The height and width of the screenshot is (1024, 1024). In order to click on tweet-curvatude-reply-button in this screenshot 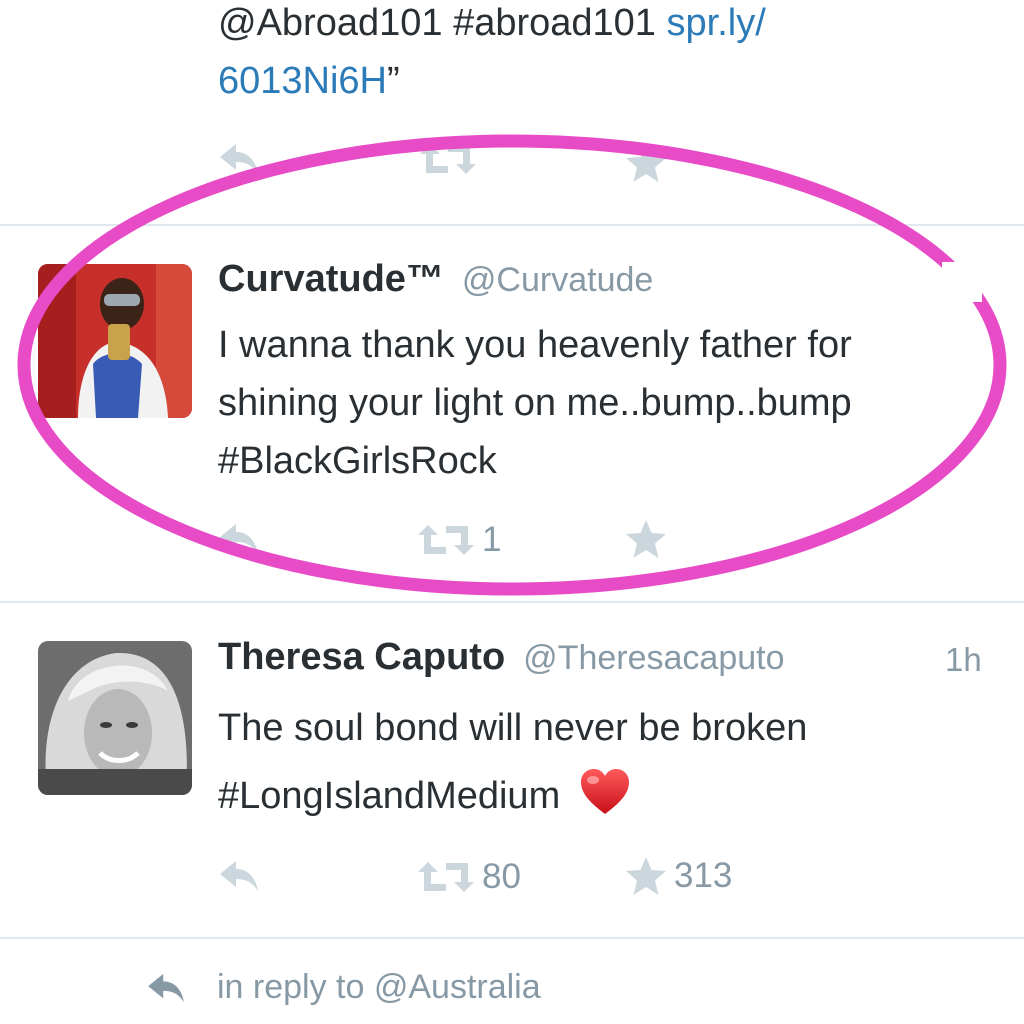, I will do `click(240, 539)`.